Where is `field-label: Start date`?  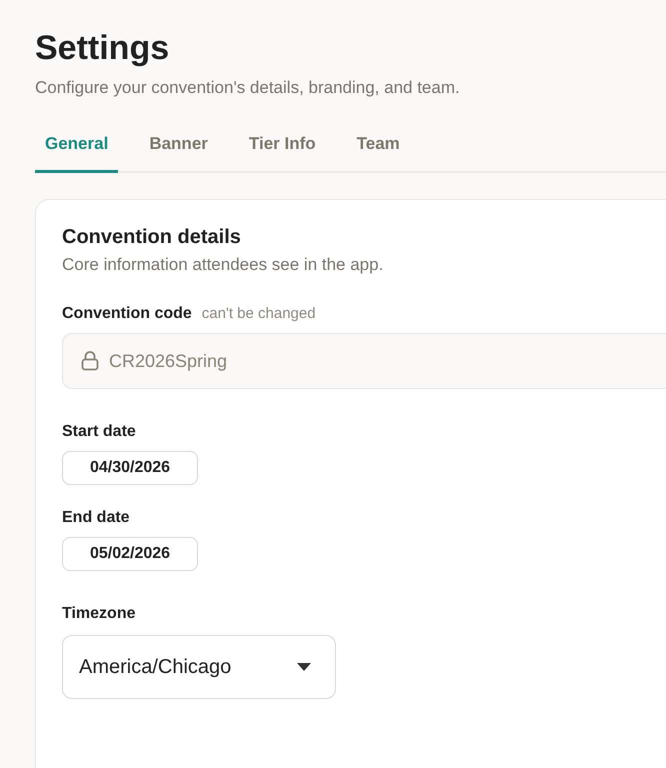
field-label: Start date is located at coordinates (99, 432).